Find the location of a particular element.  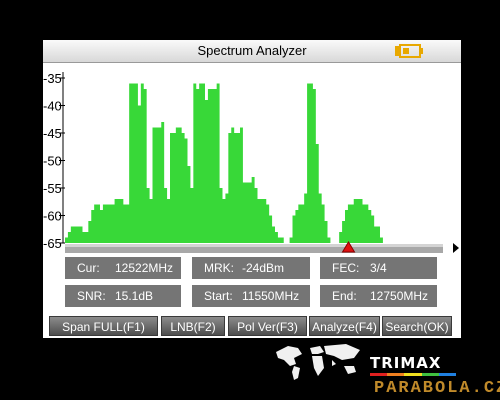

arrow-right-icon is located at coordinates (456, 248).